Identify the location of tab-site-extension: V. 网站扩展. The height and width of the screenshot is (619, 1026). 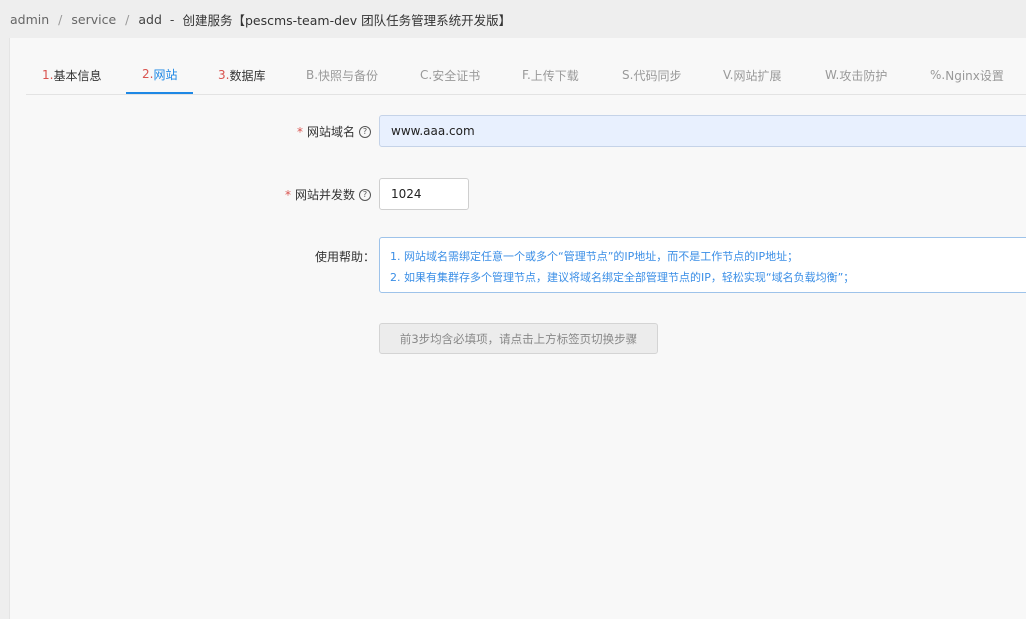
(752, 75).